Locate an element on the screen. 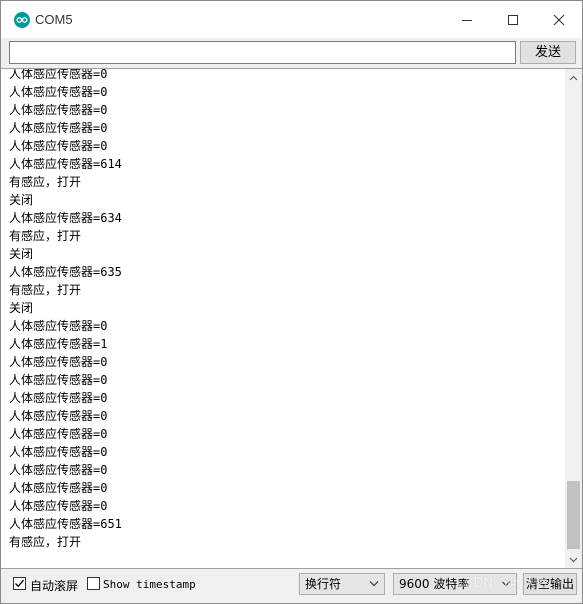 This screenshot has height=604, width=583. send-button: 发送 is located at coordinates (548, 52).